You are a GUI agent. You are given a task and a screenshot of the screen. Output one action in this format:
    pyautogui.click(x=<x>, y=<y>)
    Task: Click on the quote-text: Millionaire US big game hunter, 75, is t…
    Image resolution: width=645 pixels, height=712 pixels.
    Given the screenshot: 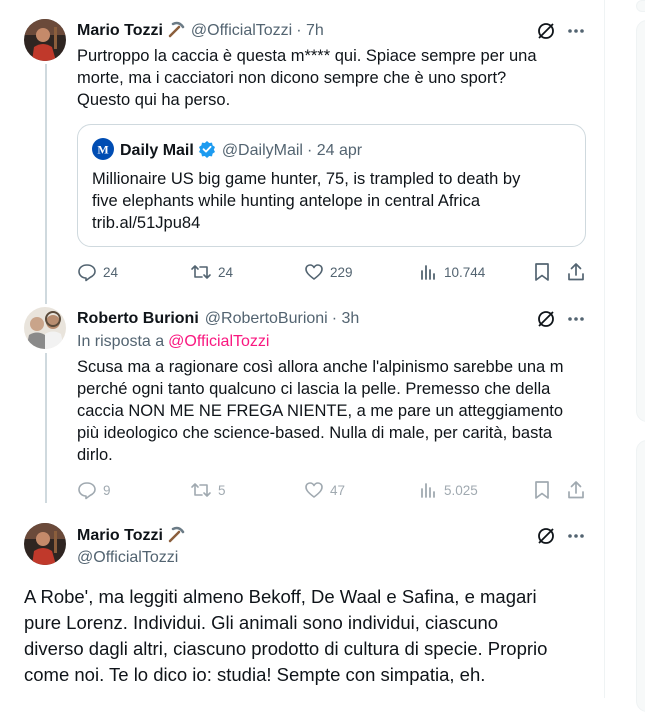 What is the action you would take?
    pyautogui.click(x=306, y=201)
    